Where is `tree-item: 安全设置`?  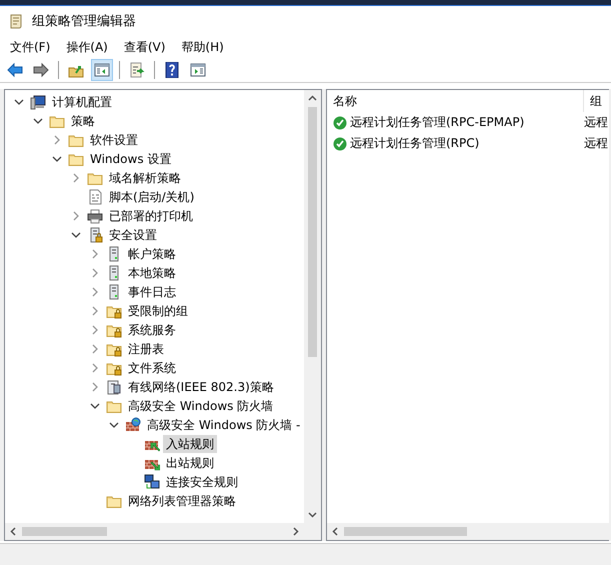
tree-item: 安全设置 is located at coordinates (133, 235).